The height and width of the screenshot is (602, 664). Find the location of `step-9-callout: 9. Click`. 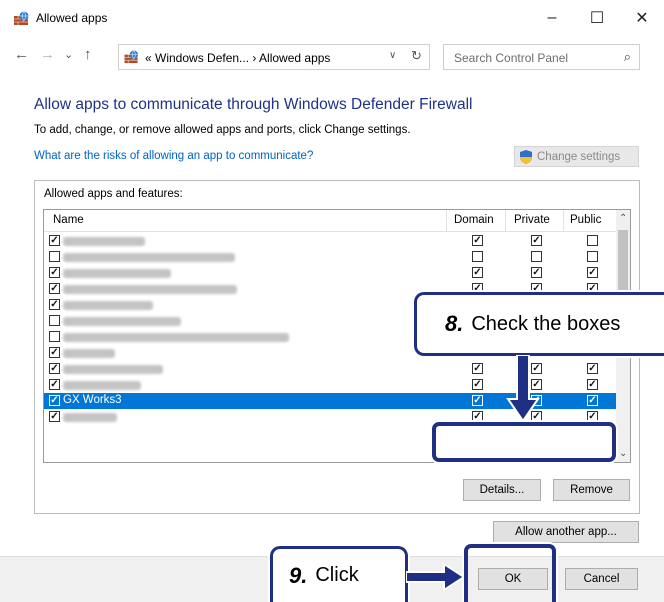

step-9-callout: 9. Click is located at coordinates (339, 574).